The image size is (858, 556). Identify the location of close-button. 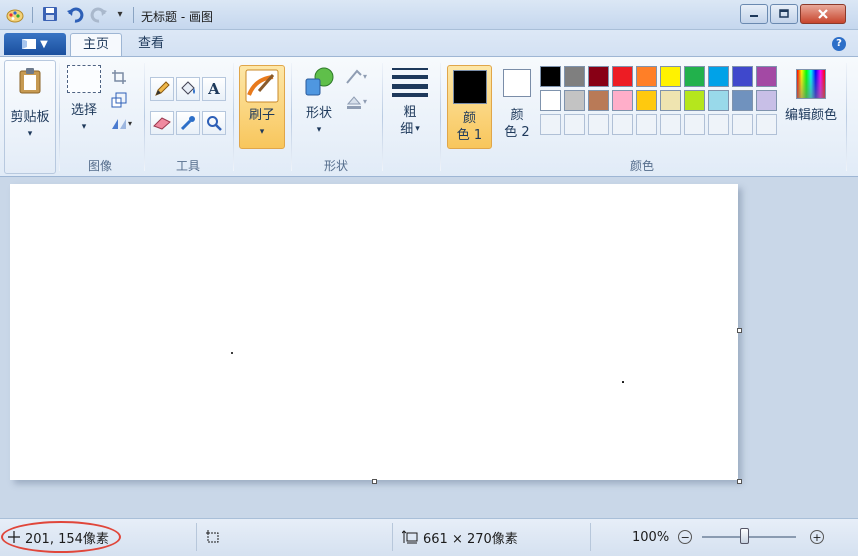
(823, 14).